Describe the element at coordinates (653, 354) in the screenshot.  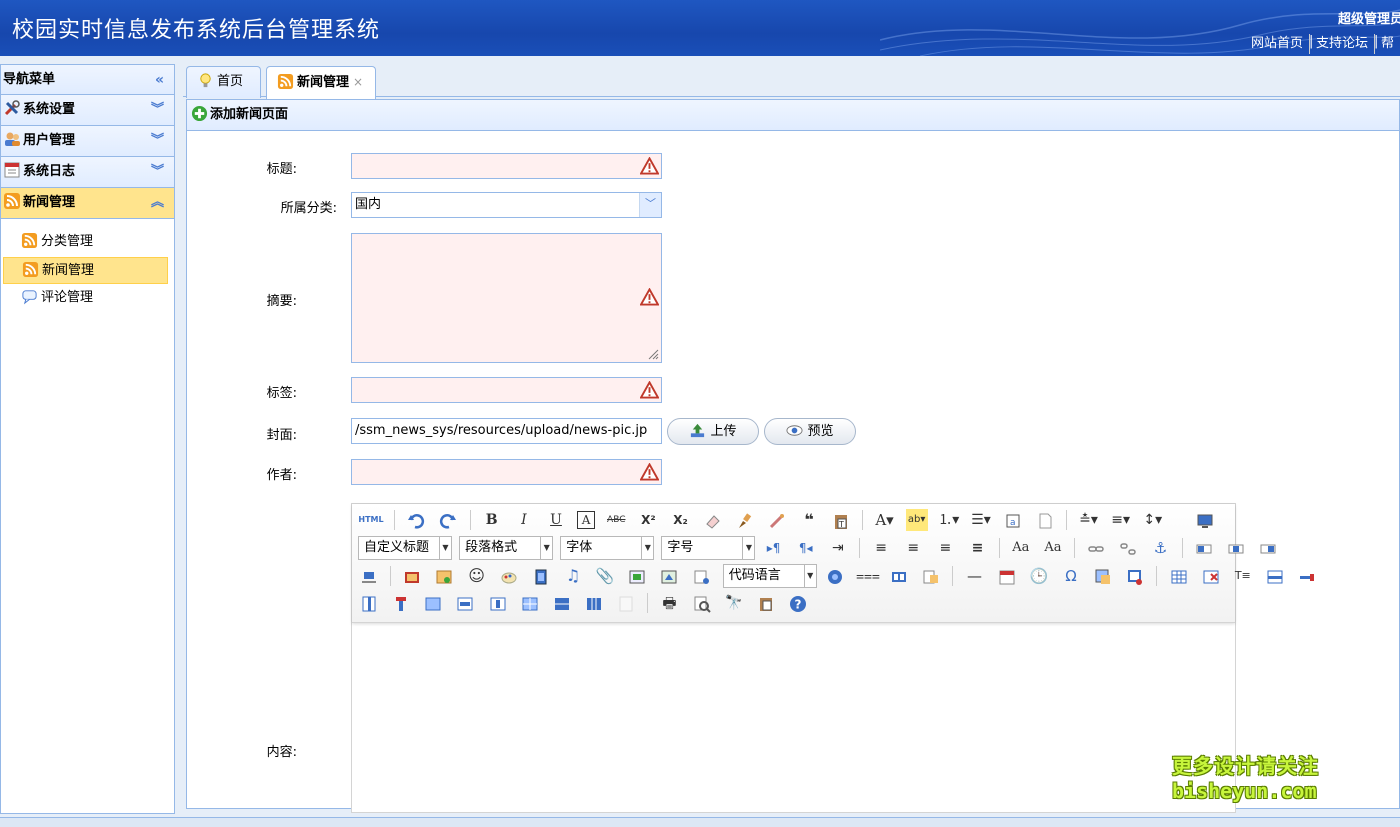
I see `resize-handle-icon` at that location.